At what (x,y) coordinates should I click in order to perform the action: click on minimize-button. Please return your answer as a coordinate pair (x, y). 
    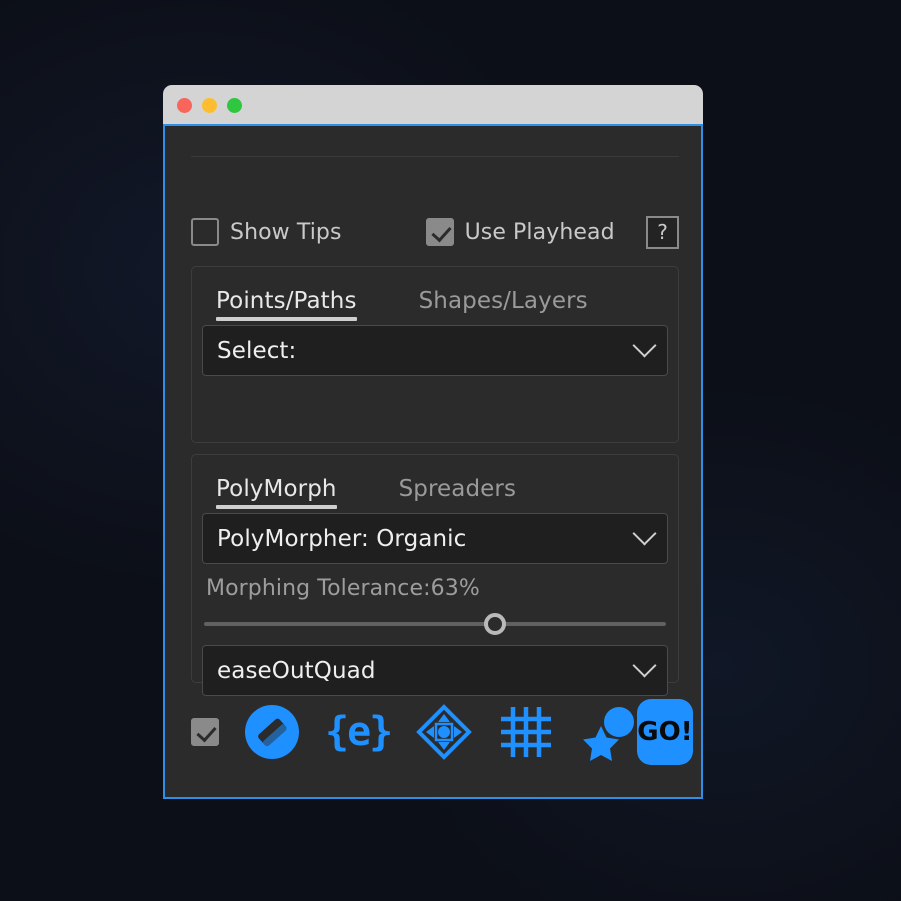
    Looking at the image, I should click on (209, 105).